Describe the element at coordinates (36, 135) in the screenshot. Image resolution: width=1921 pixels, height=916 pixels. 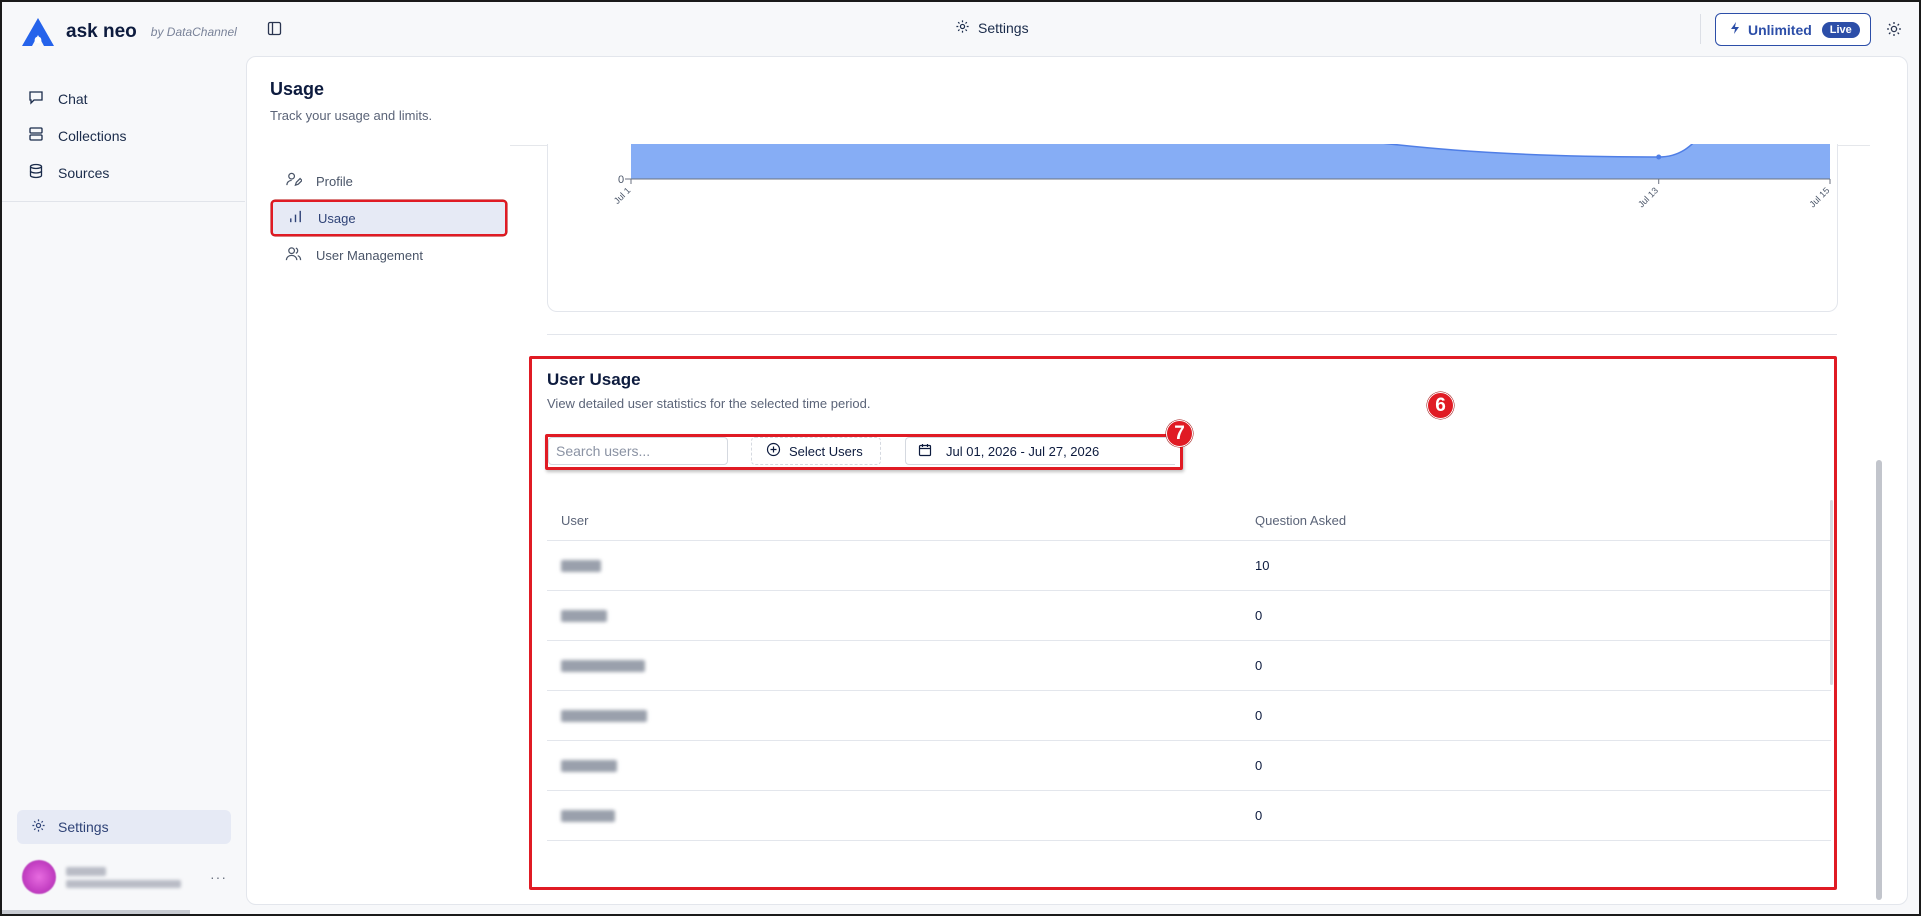
I see `collections-icon` at that location.